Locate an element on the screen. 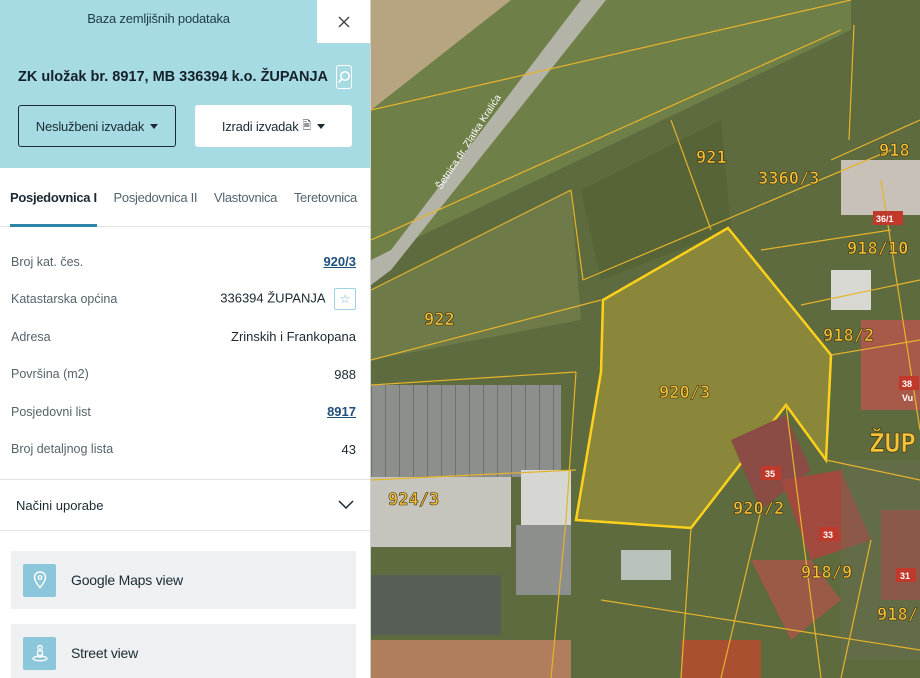 This screenshot has width=920, height=678. create-extract-button: Izradi izvadak 🖹 is located at coordinates (273, 126).